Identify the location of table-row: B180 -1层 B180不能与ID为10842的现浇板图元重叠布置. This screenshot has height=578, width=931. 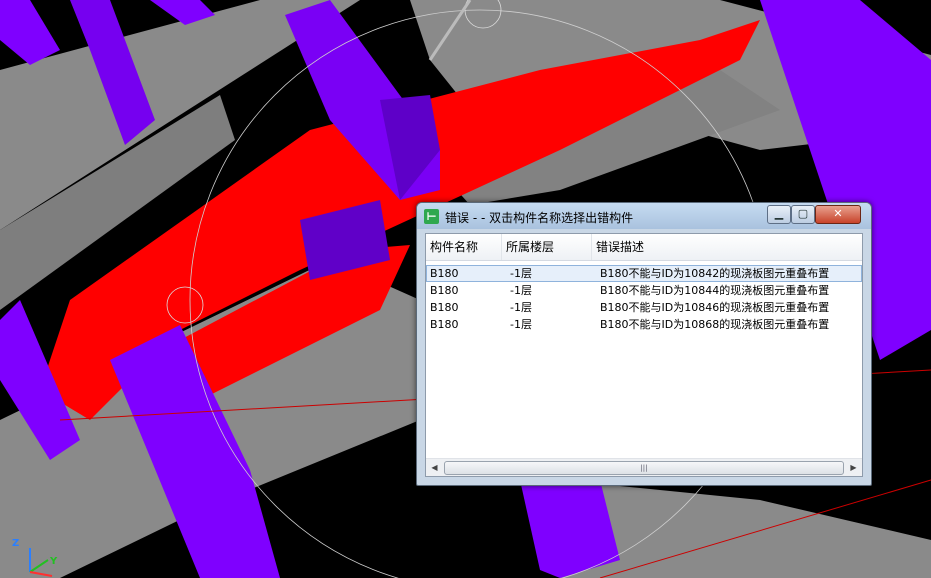
(644, 273).